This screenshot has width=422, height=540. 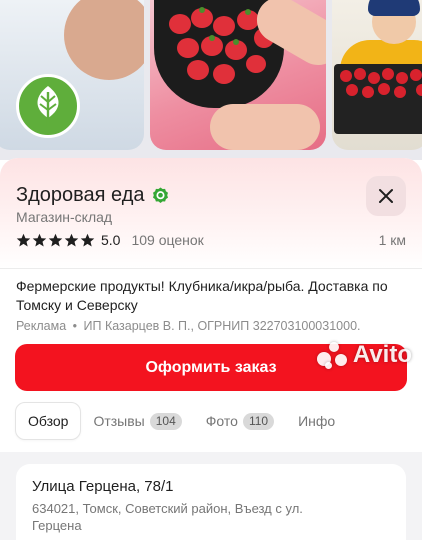 What do you see at coordinates (41, 326) in the screenshot?
I see `ad-label: Реклама` at bounding box center [41, 326].